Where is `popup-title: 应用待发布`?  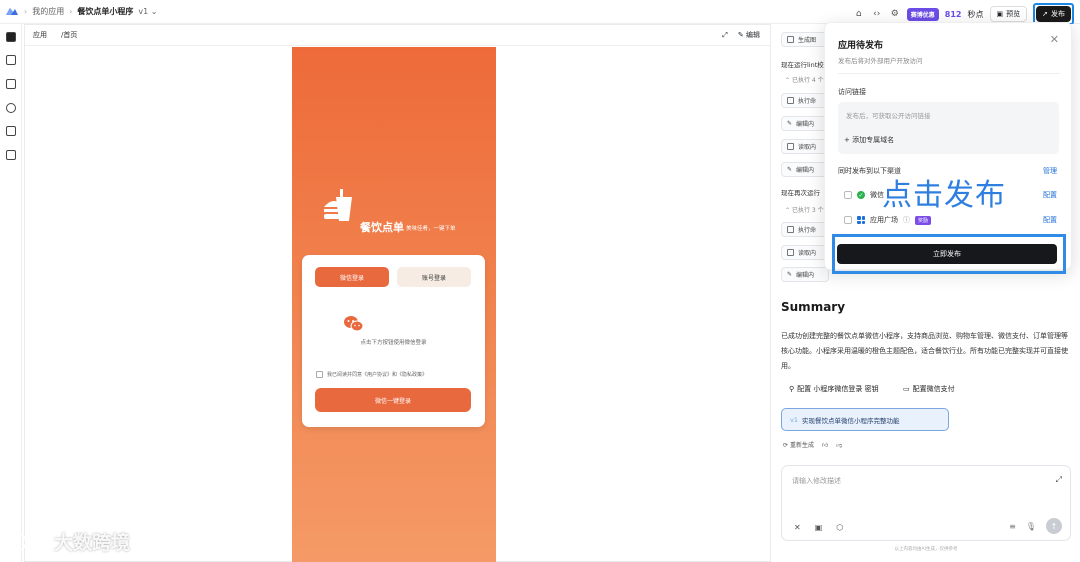 popup-title: 应用待发布 is located at coordinates (861, 46).